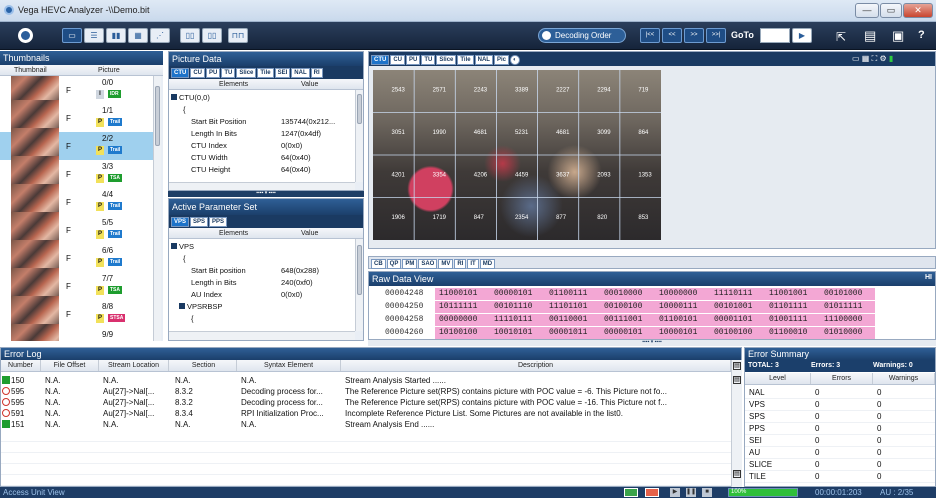  Describe the element at coordinates (413, 60) in the screenshot. I see `tab-pu: PU` at that location.